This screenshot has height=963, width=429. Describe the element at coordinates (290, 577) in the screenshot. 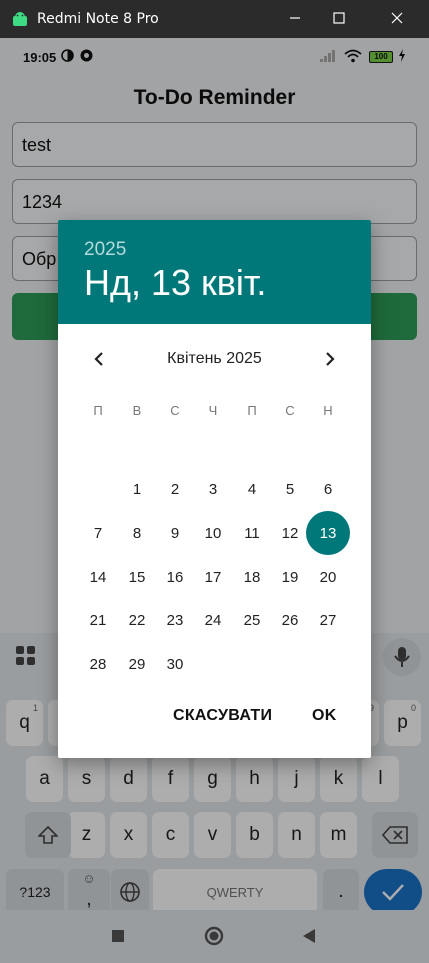

I see `calendar-day: 19` at that location.